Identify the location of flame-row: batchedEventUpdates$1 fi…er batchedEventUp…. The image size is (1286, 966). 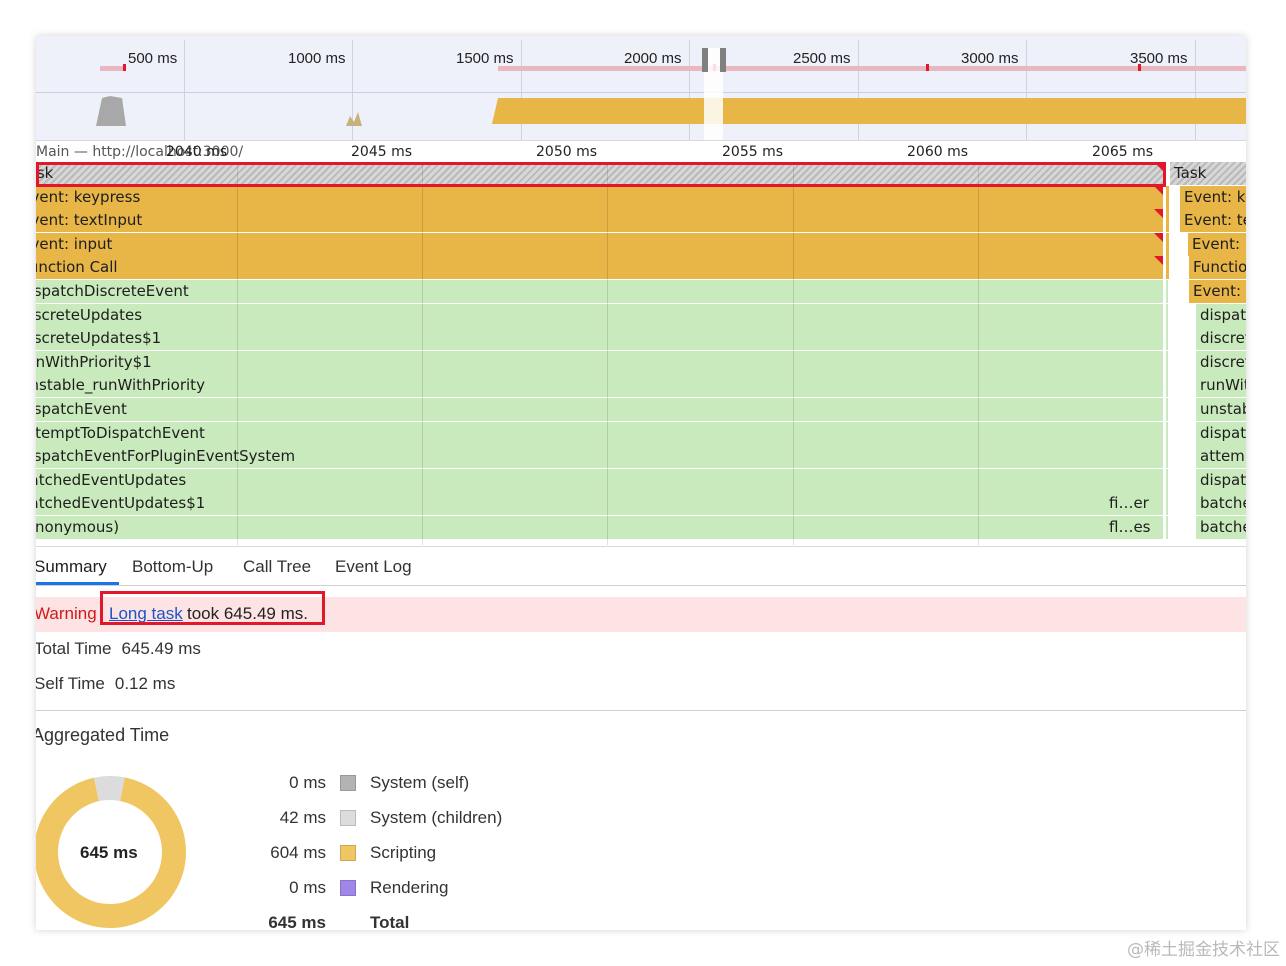
(641, 504).